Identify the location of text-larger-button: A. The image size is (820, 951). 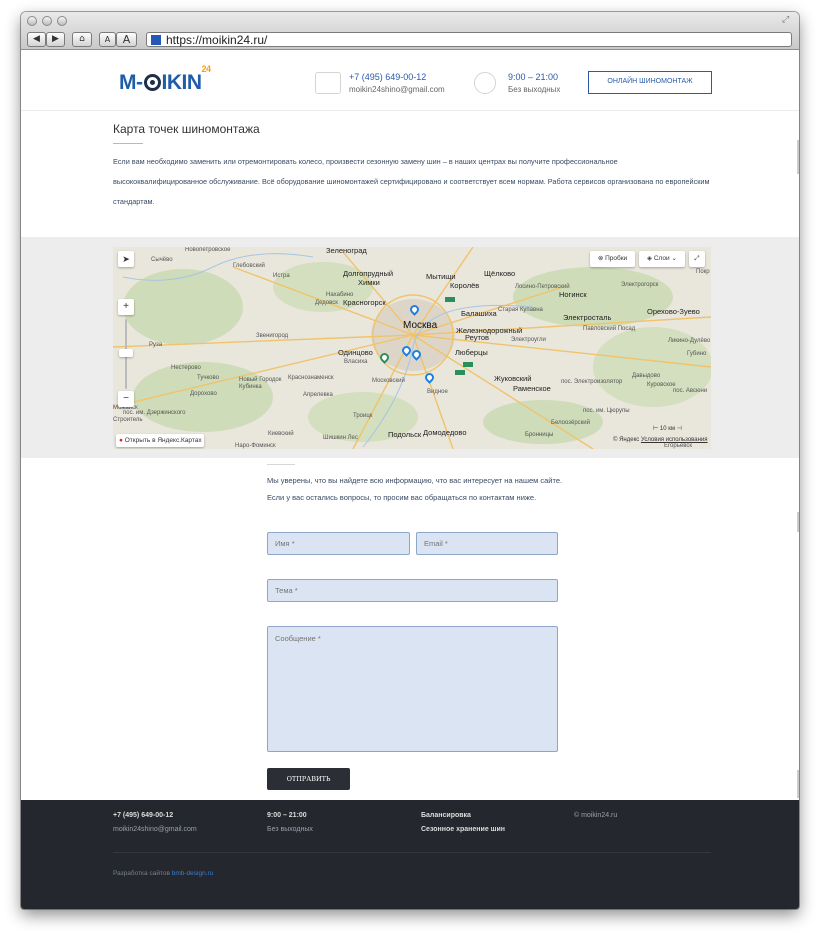
(126, 39).